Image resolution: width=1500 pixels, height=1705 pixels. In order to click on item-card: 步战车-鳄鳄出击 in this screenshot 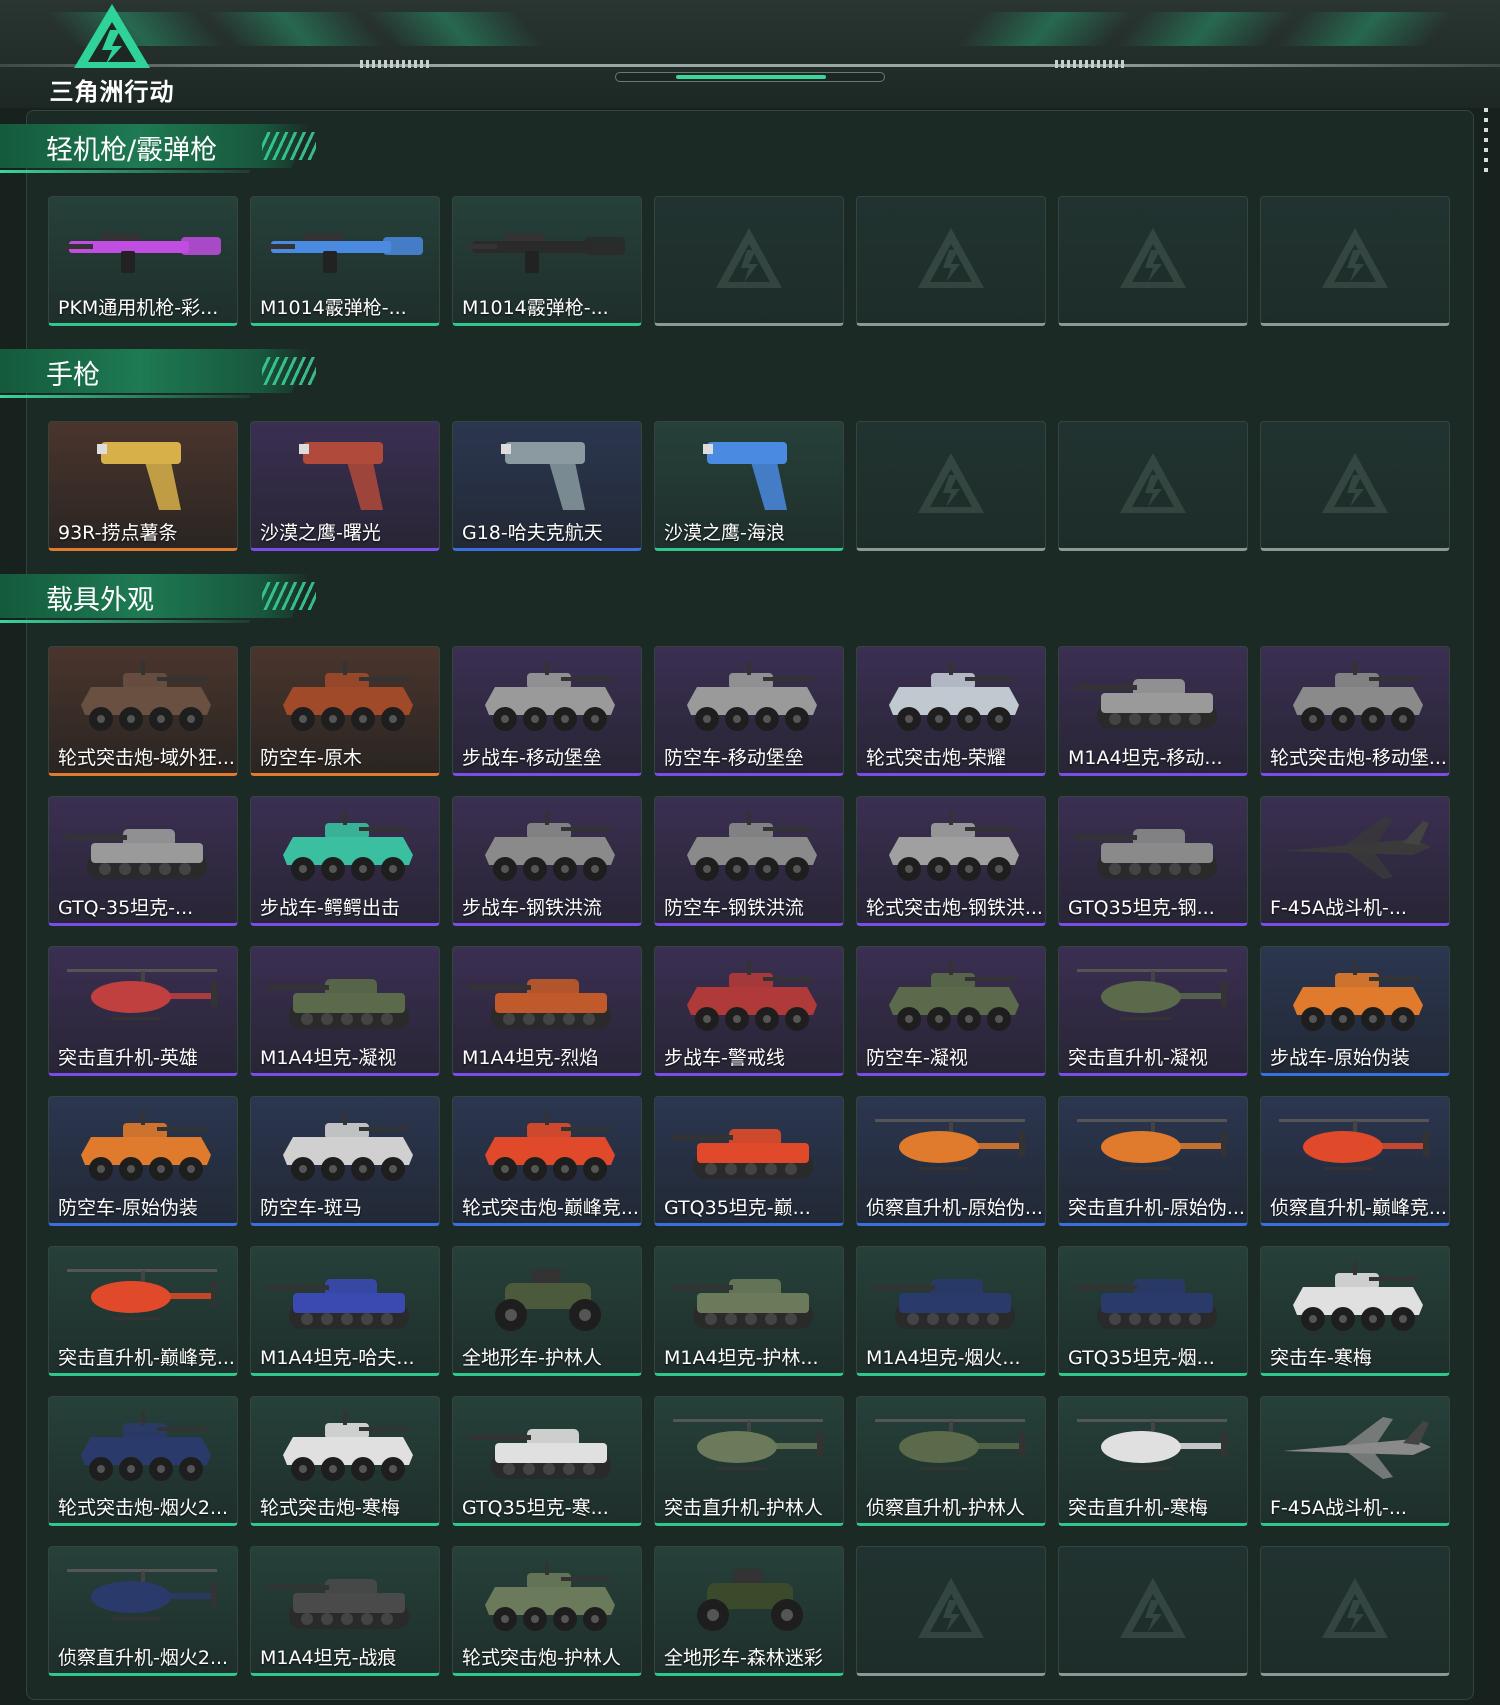, I will do `click(345, 861)`.